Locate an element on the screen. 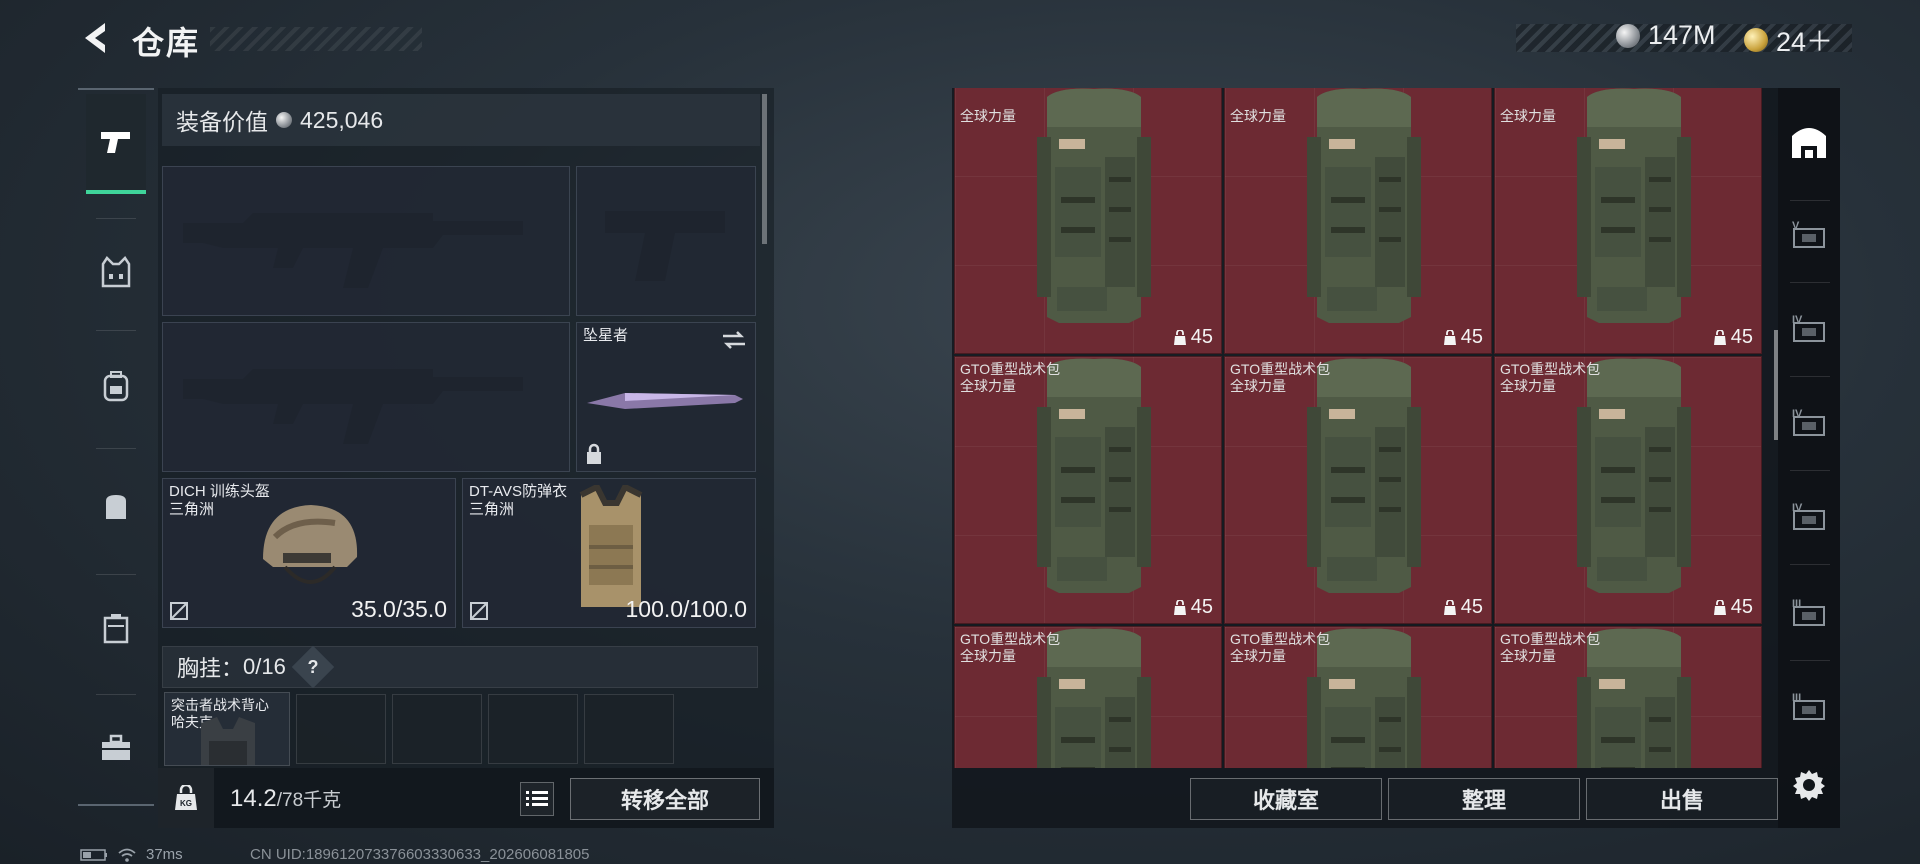 The image size is (1920, 864). pistol-silhouette-icon is located at coordinates (665, 246).